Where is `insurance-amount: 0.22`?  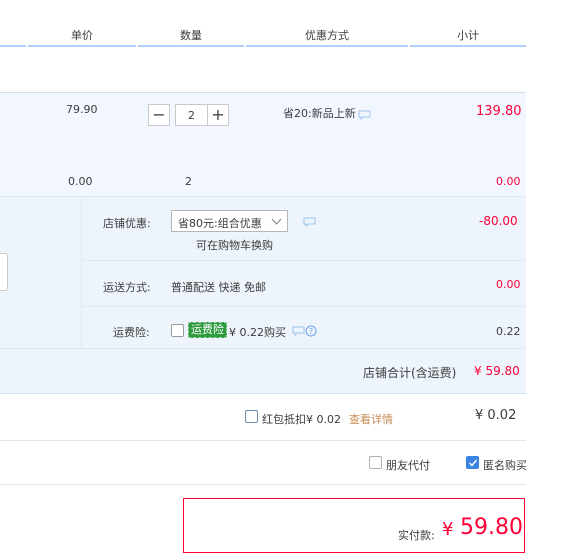
insurance-amount: 0.22 is located at coordinates (508, 331).